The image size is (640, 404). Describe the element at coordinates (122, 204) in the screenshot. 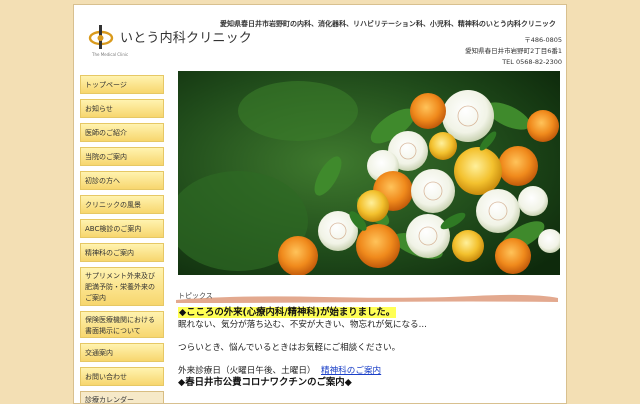

I see `sidebar-item-scenery: クリニックの風景` at that location.